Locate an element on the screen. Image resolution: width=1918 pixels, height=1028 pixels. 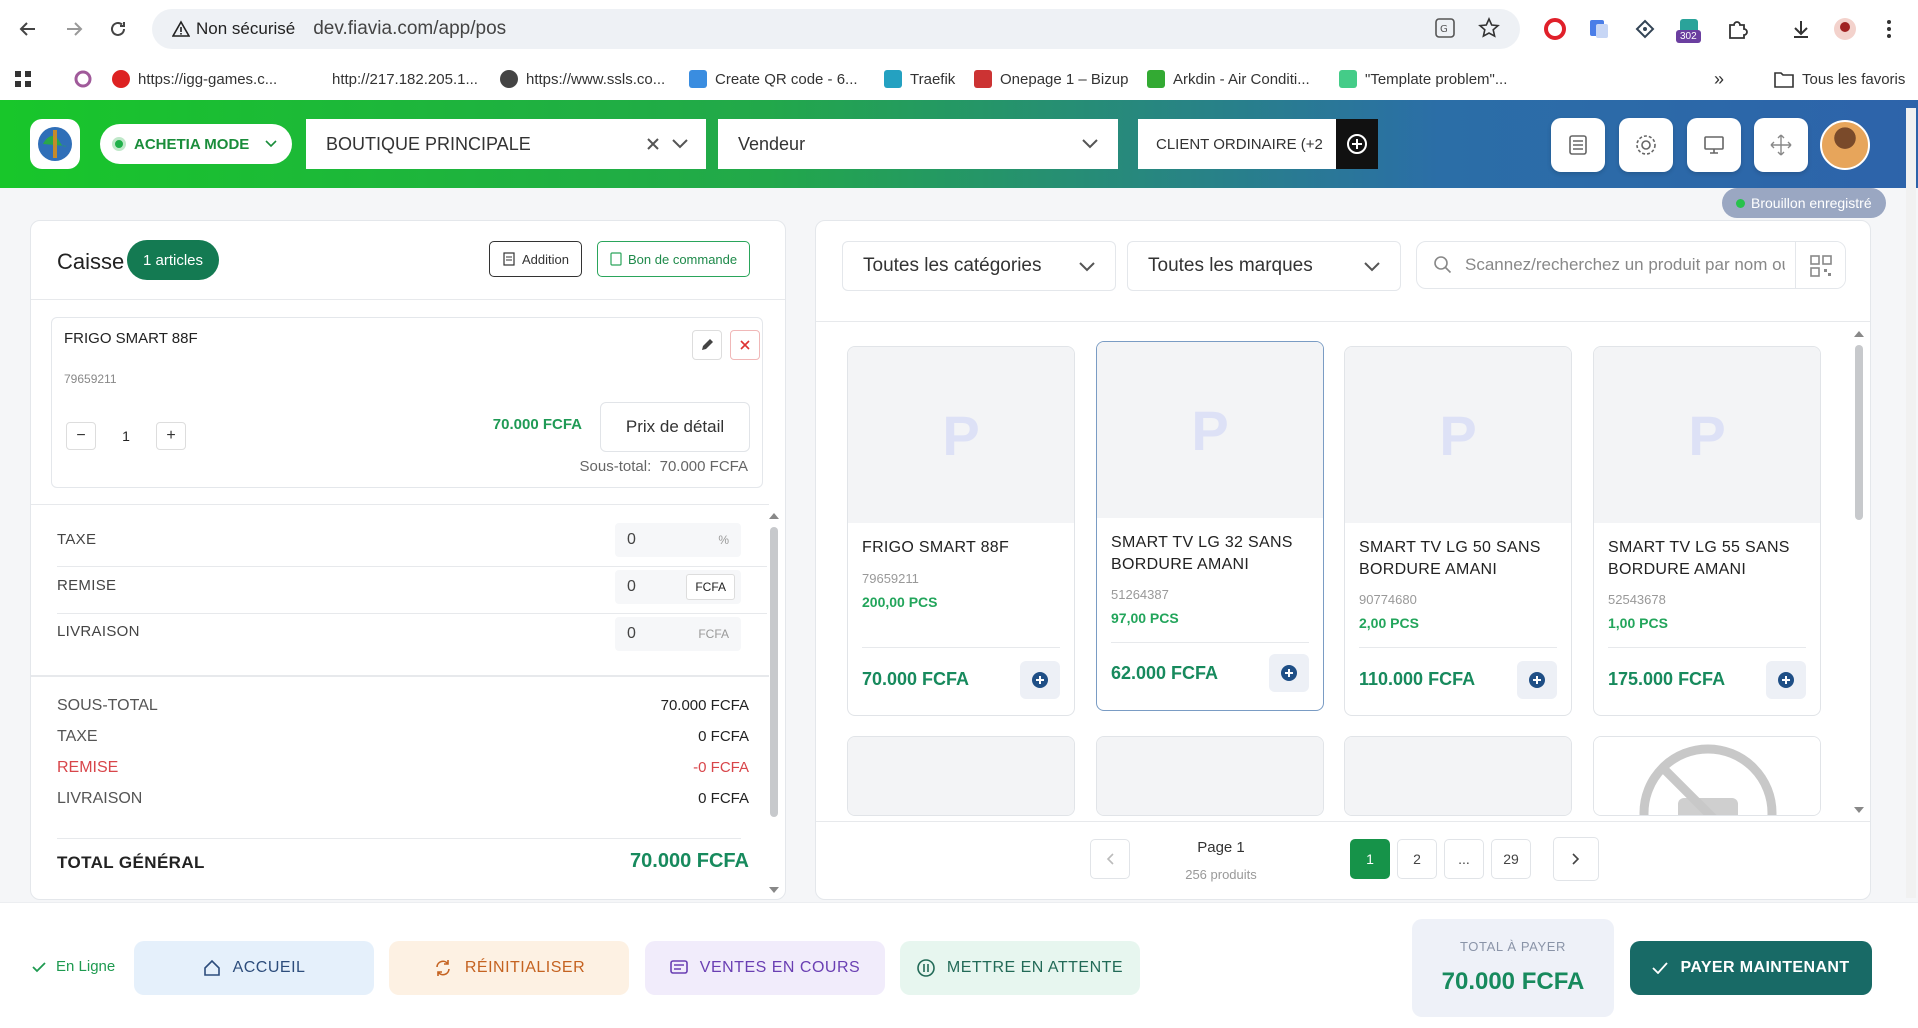
hold-button: METTRE EN ATTENTE is located at coordinates (1020, 968).